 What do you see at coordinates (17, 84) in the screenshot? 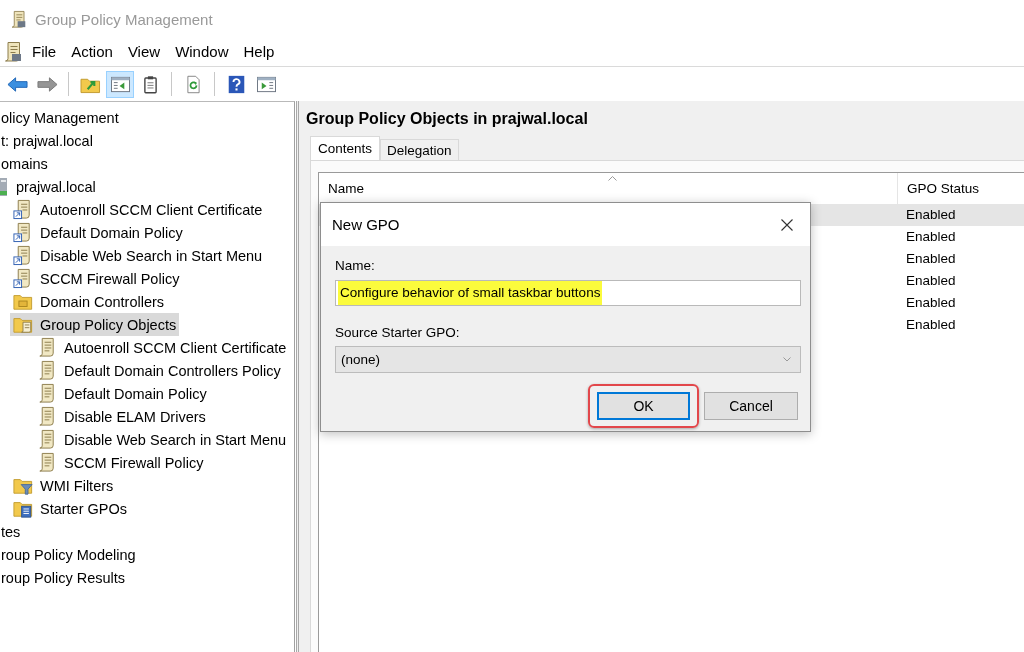
I see `back-arrow-icon` at bounding box center [17, 84].